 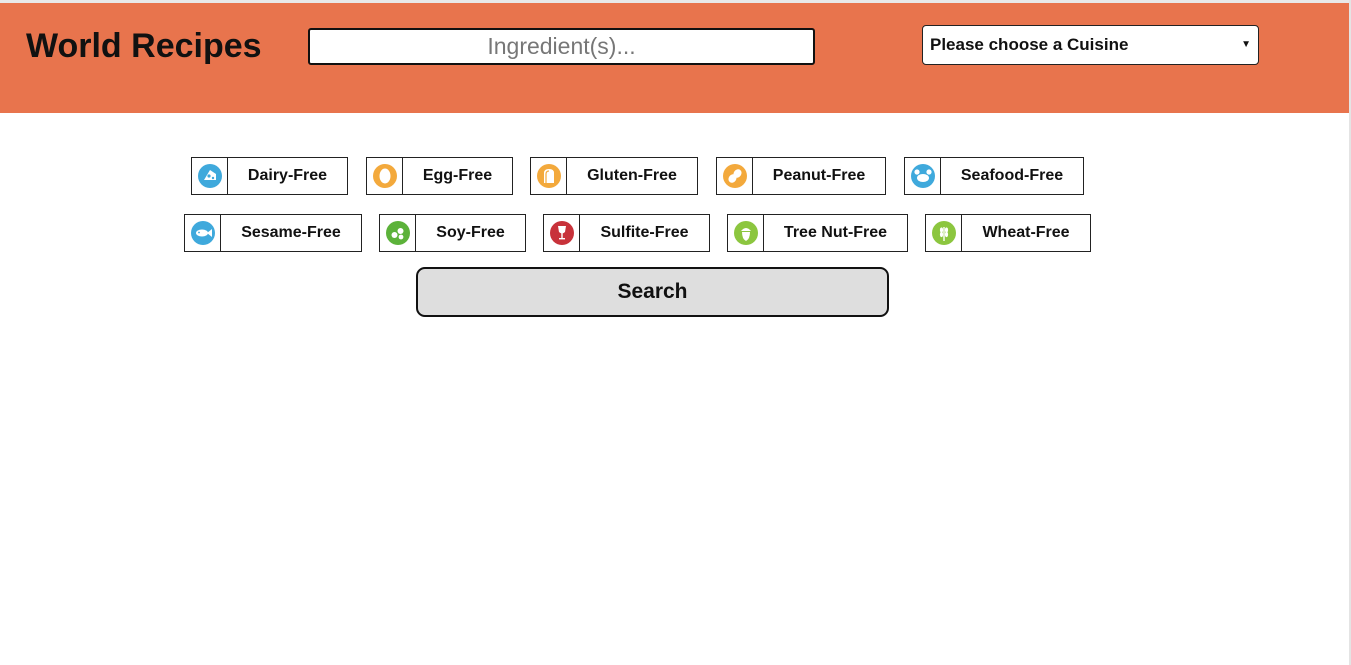 I want to click on filter-egg-free: Egg-Free, so click(x=439, y=176).